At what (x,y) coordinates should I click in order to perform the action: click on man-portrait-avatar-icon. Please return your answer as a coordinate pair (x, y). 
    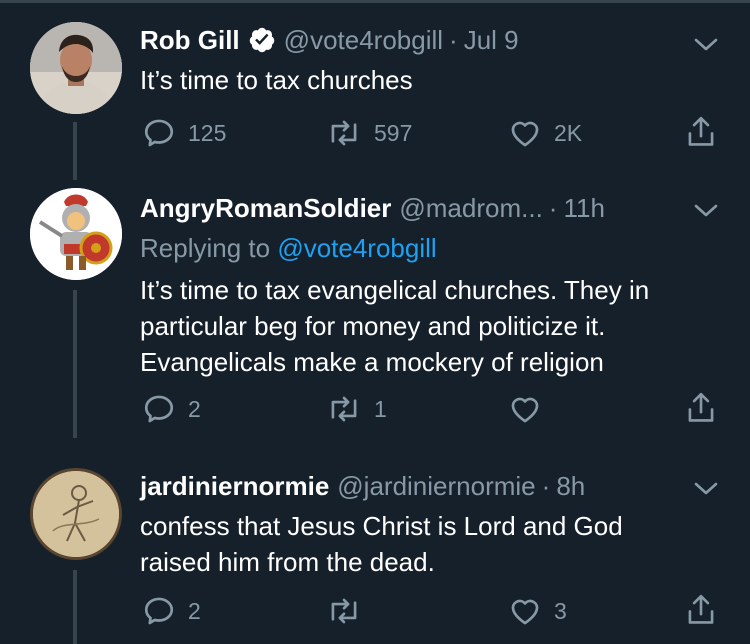
    Looking at the image, I should click on (76, 68).